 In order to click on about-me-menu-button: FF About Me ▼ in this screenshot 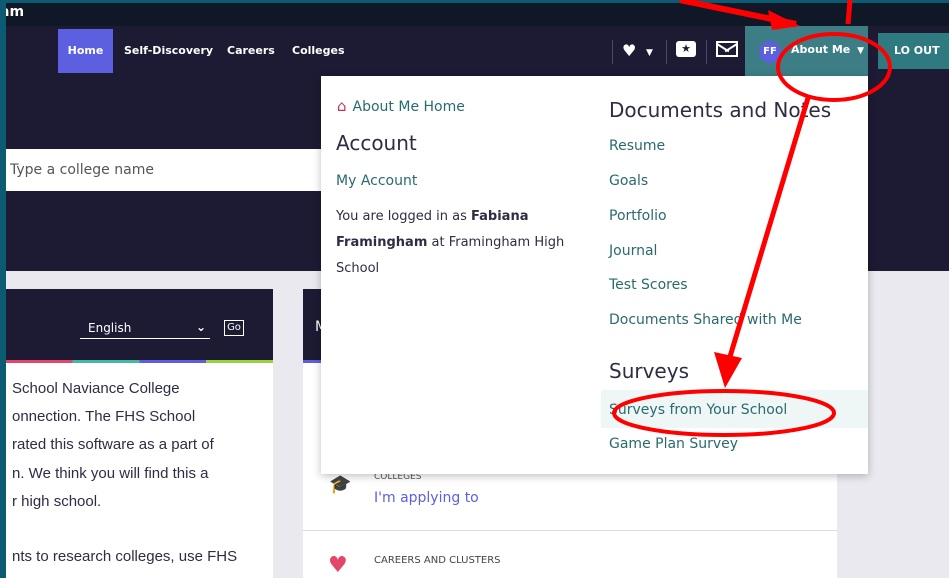, I will do `click(806, 51)`.